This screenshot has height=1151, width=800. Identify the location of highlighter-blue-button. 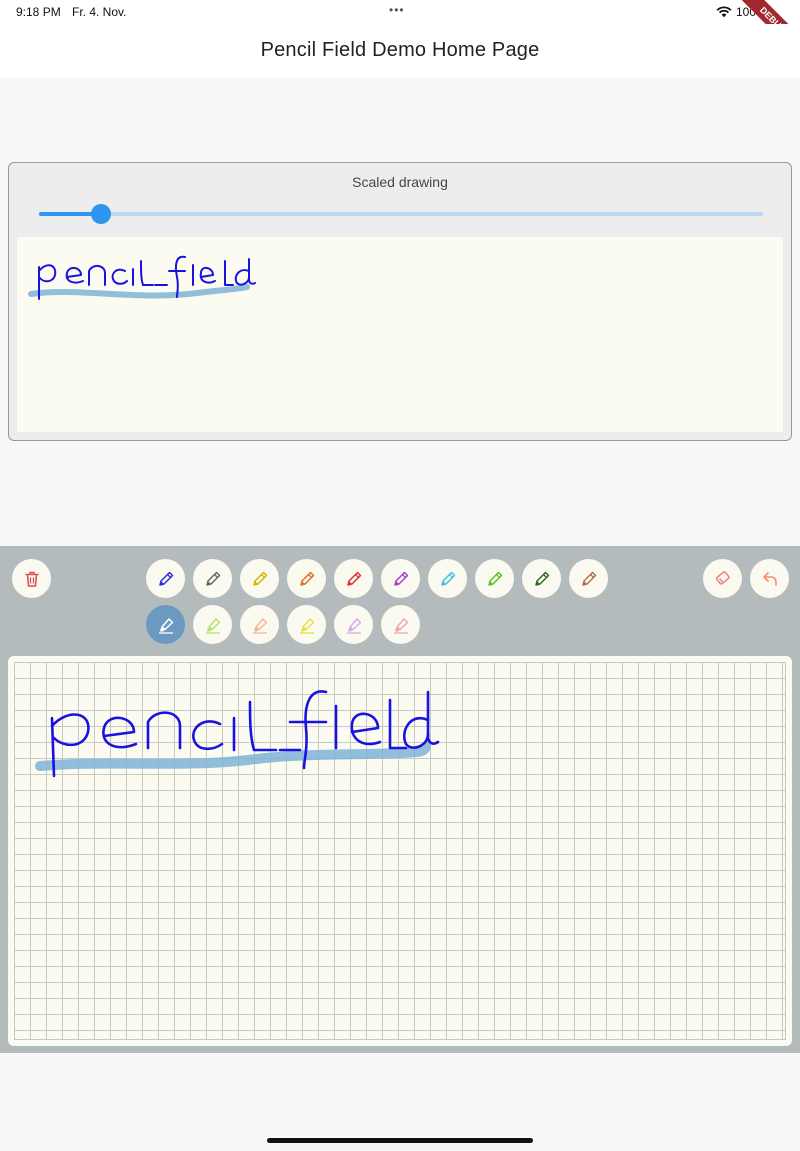
(165, 624).